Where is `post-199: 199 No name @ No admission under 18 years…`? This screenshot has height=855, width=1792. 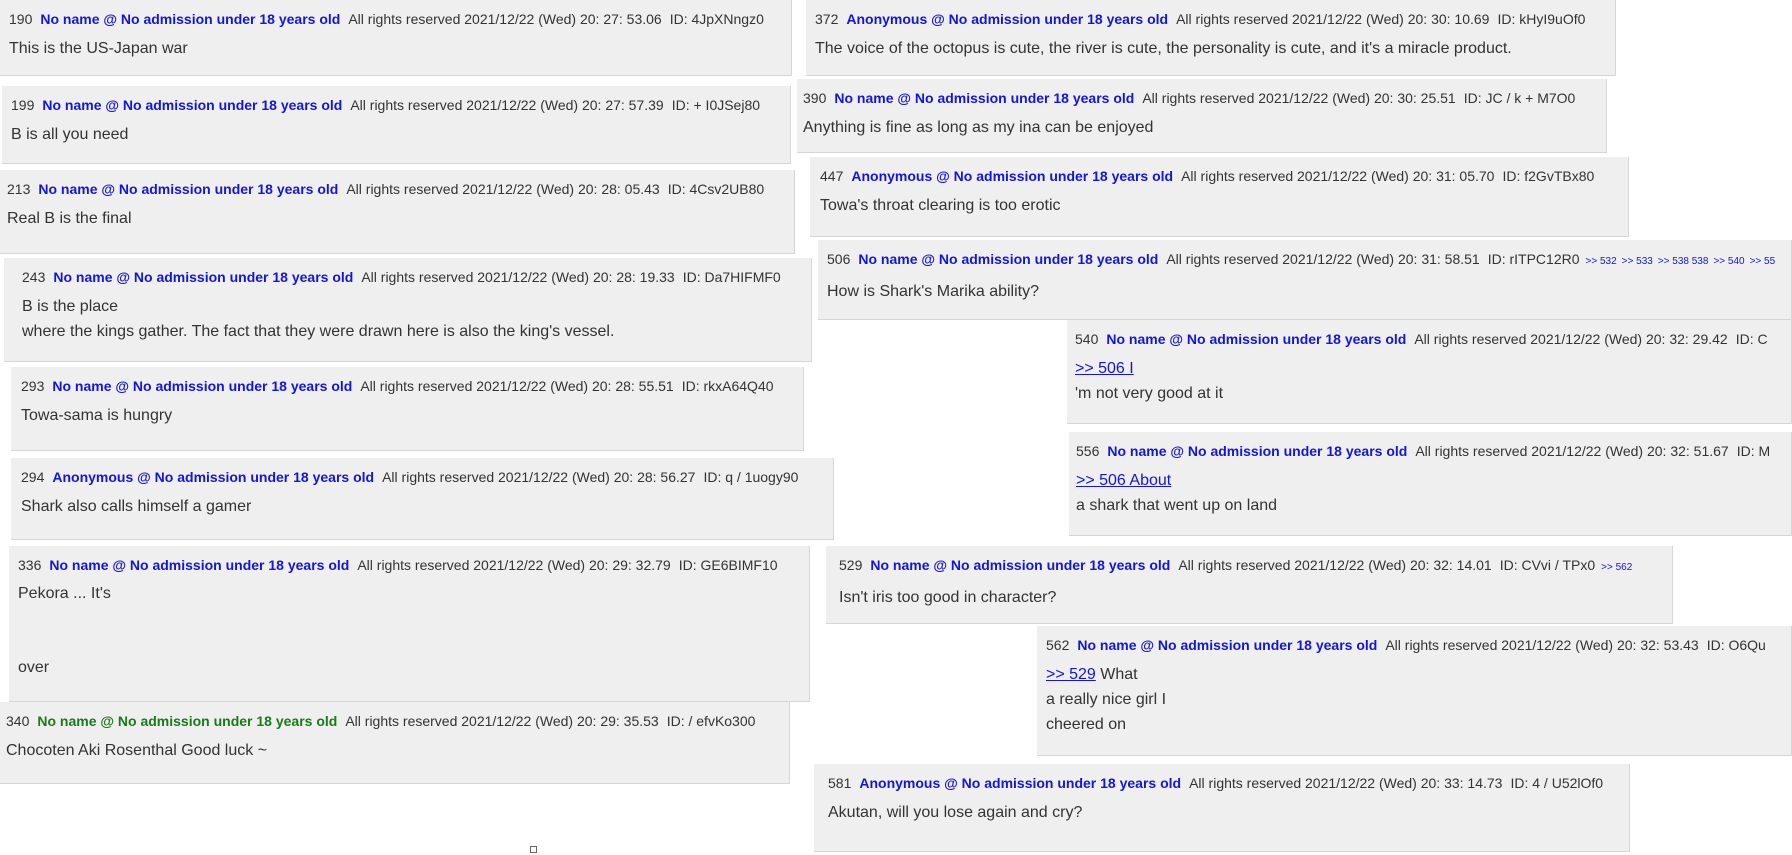 post-199: 199 No name @ No admission under 18 years… is located at coordinates (396, 125).